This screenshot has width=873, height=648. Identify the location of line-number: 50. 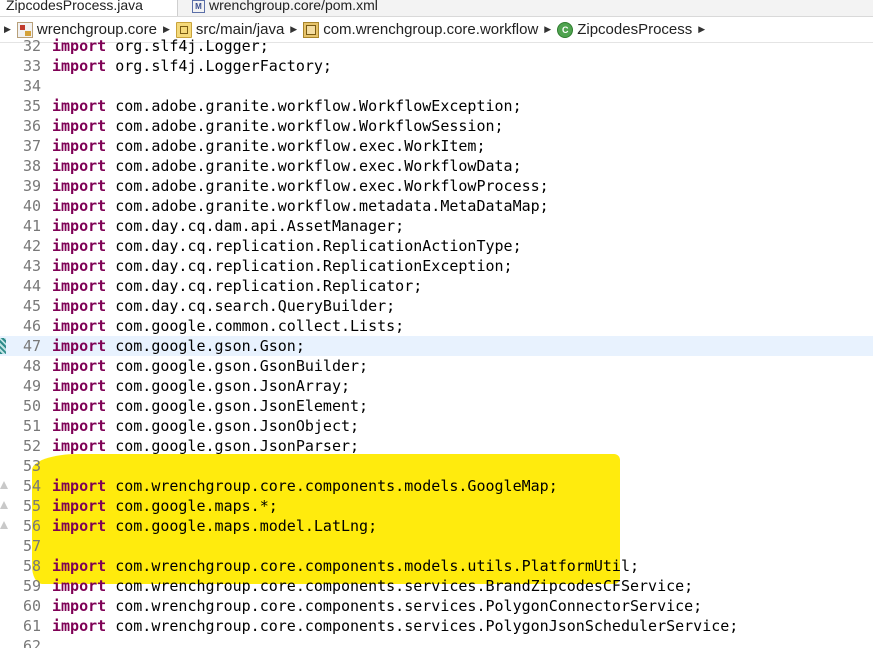
(31, 406).